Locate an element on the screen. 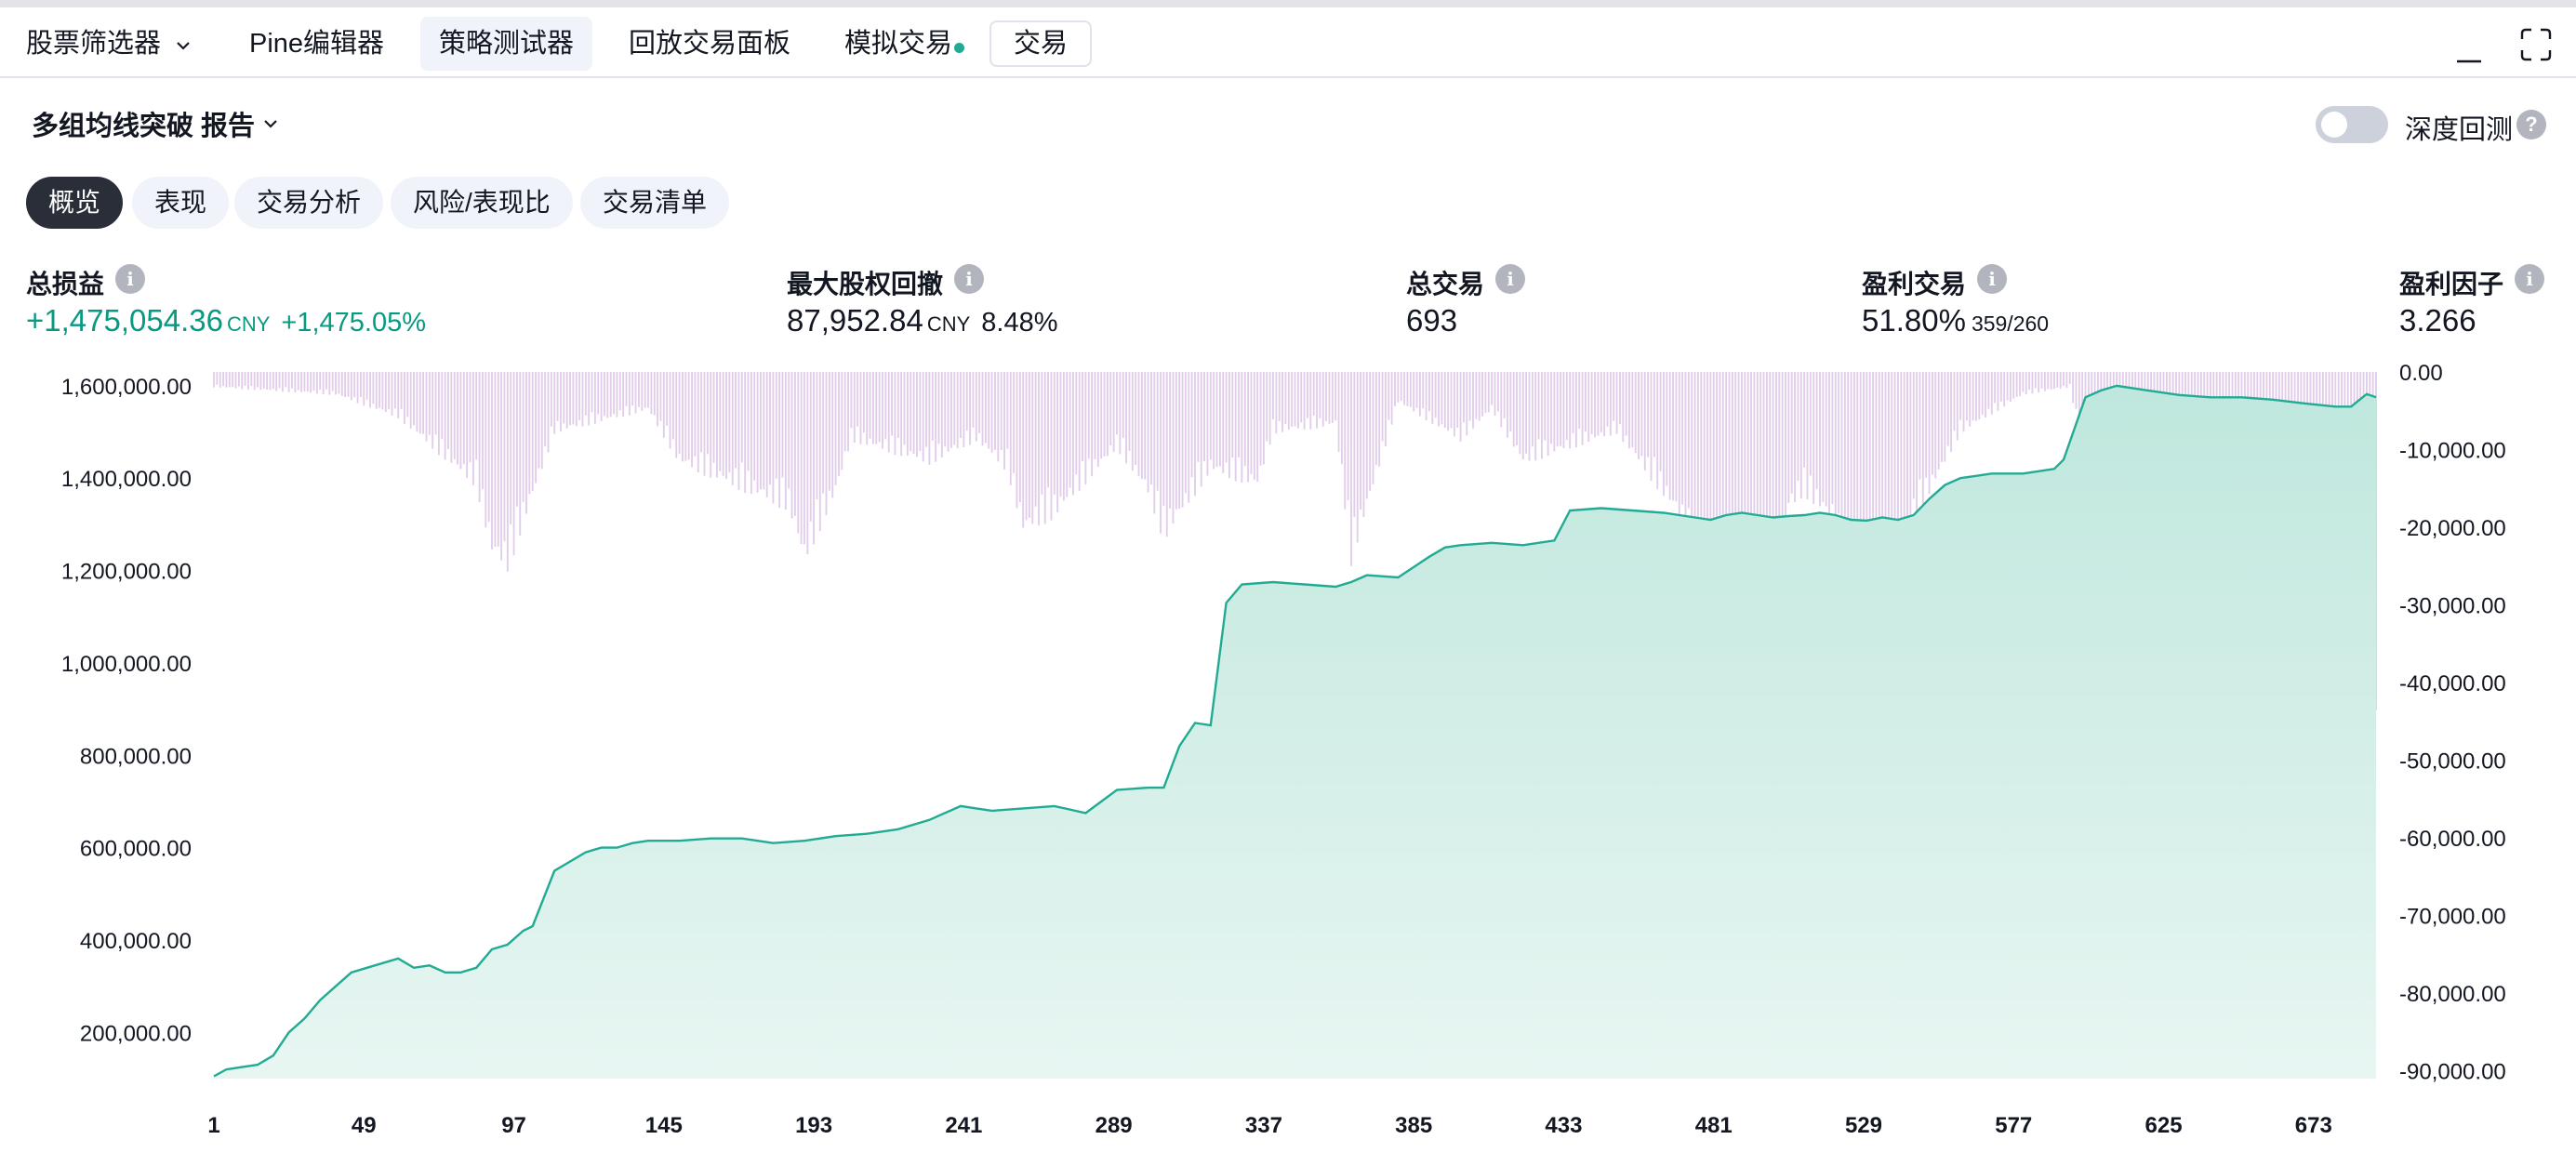 The height and width of the screenshot is (1153, 2576). right-axis-tick: -30,000.00 is located at coordinates (2452, 606).